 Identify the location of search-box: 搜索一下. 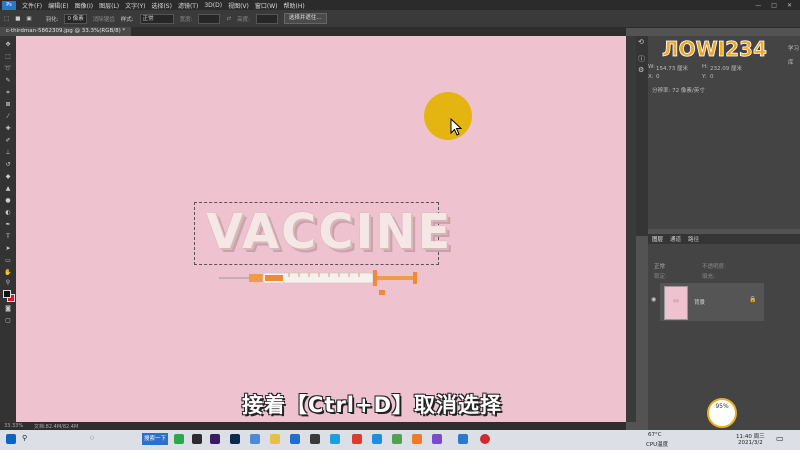
(155, 439).